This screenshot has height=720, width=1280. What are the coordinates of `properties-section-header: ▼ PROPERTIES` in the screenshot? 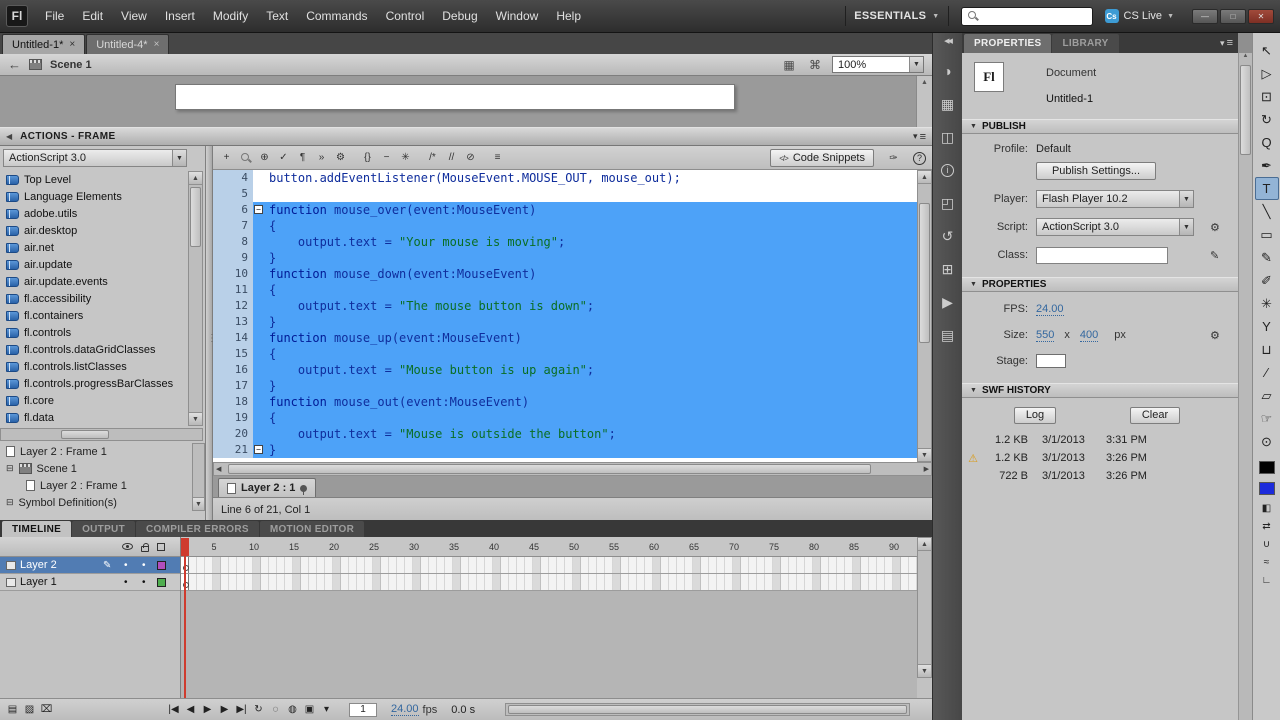 It's located at (1100, 284).